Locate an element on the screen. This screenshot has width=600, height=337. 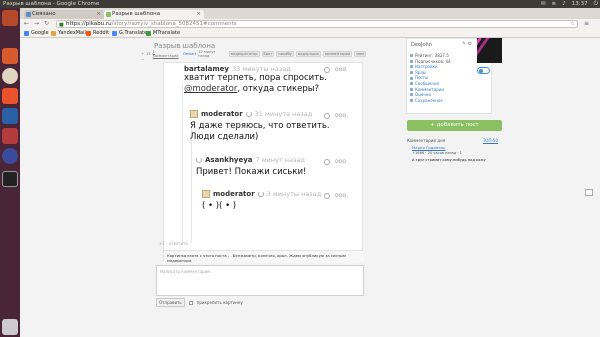
comment-text-part: , откуда стикеры? is located at coordinates (278, 89).